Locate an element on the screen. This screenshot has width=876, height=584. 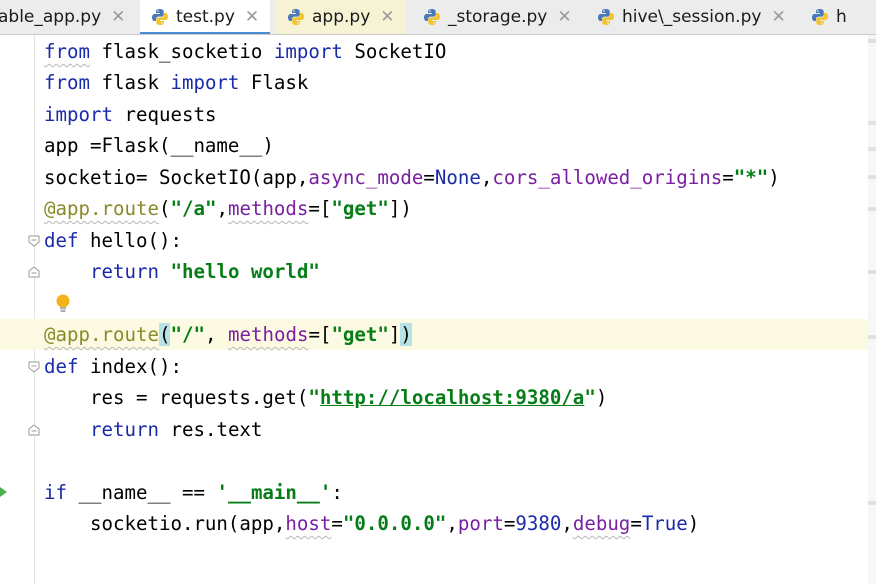
tab-test: test.py ✕ is located at coordinates (205, 17).